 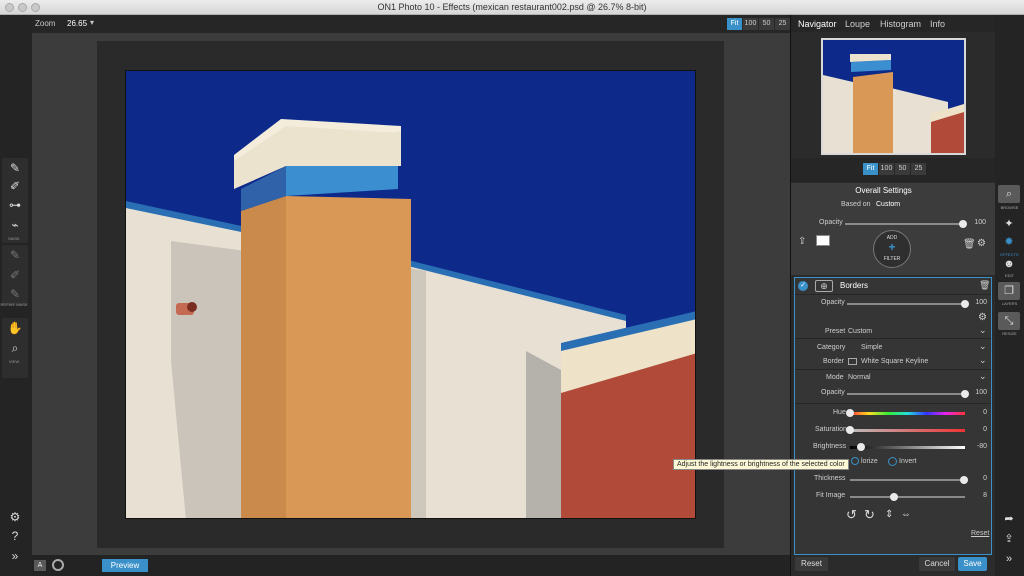 What do you see at coordinates (908, 394) in the screenshot?
I see `mode-opacity-slider` at bounding box center [908, 394].